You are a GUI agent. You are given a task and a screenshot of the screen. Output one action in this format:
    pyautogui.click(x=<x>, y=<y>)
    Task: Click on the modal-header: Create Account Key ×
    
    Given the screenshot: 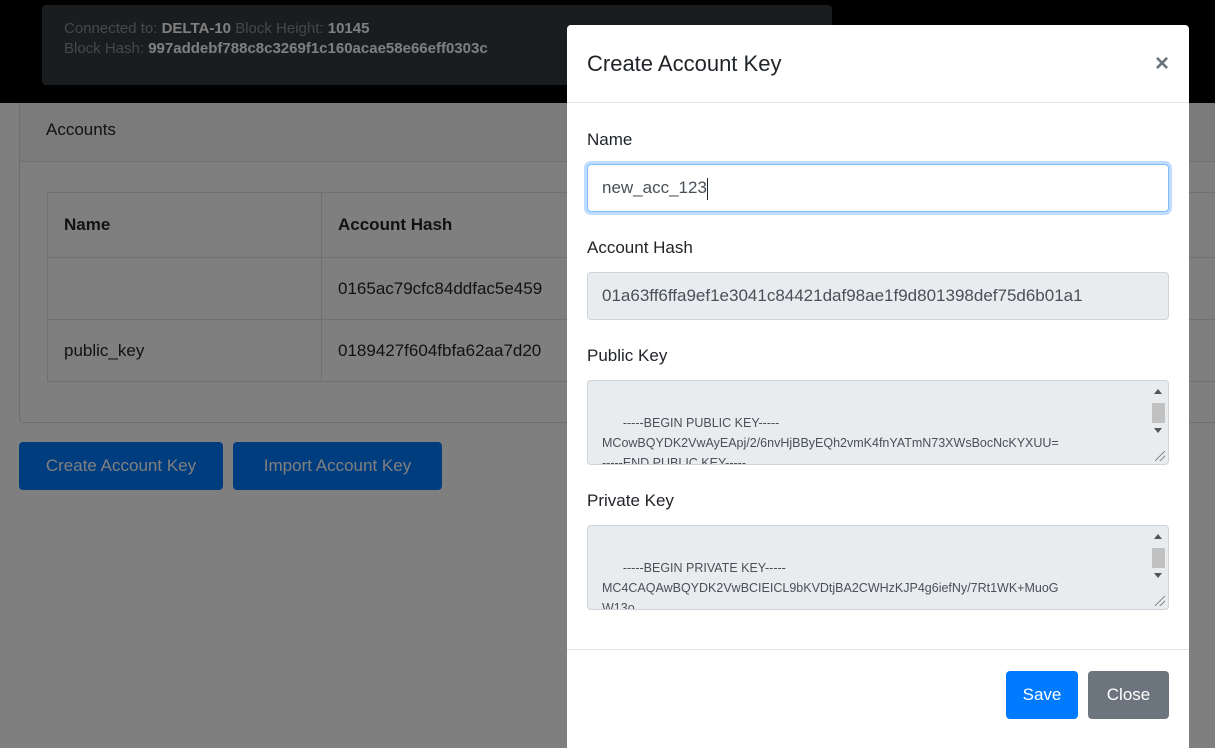 What is the action you would take?
    pyautogui.click(x=878, y=64)
    